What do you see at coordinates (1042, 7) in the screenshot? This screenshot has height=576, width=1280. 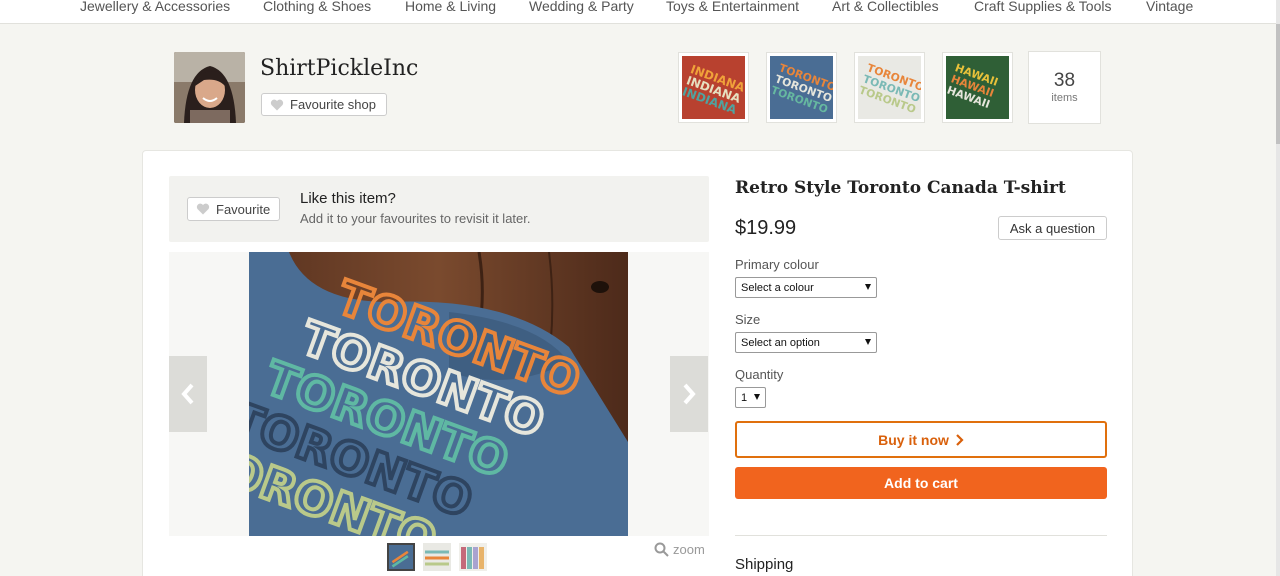 I see `nav-item-craft: Craft Supplies & Tools` at bounding box center [1042, 7].